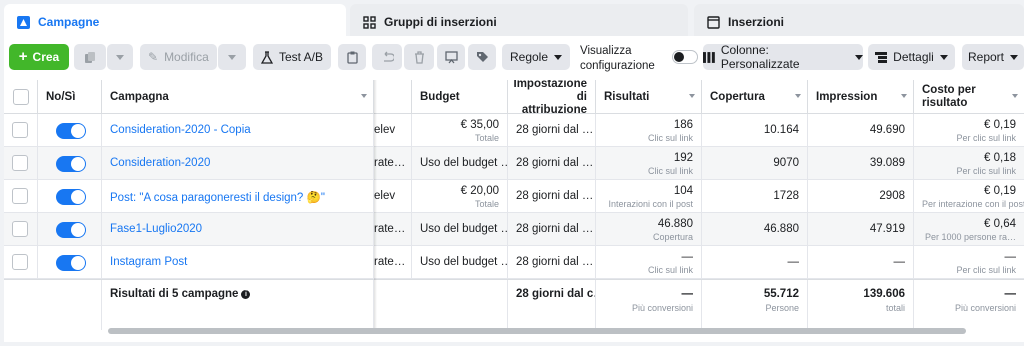 The image size is (1024, 346). I want to click on column-header-results: Risultati, so click(649, 97).